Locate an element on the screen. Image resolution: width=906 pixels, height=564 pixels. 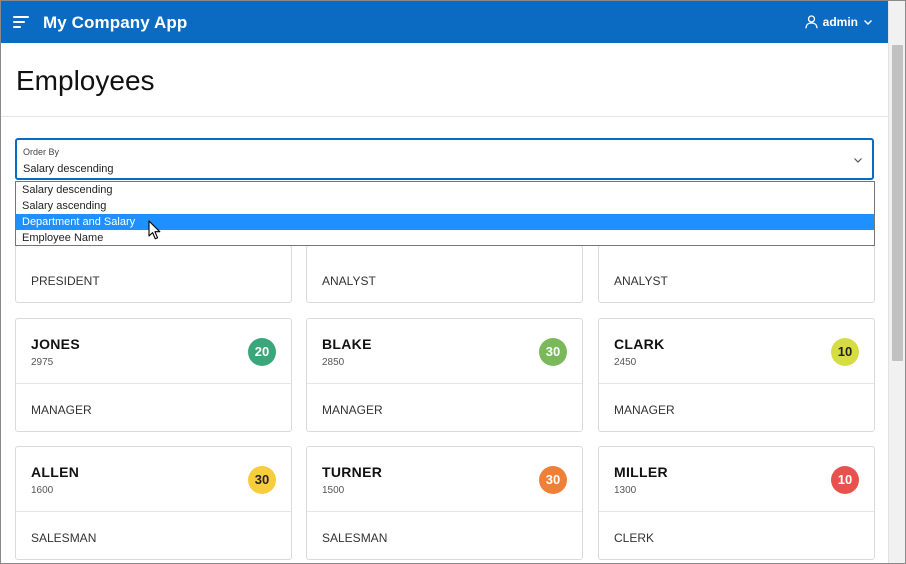
card-salary: 2975 is located at coordinates (42, 362).